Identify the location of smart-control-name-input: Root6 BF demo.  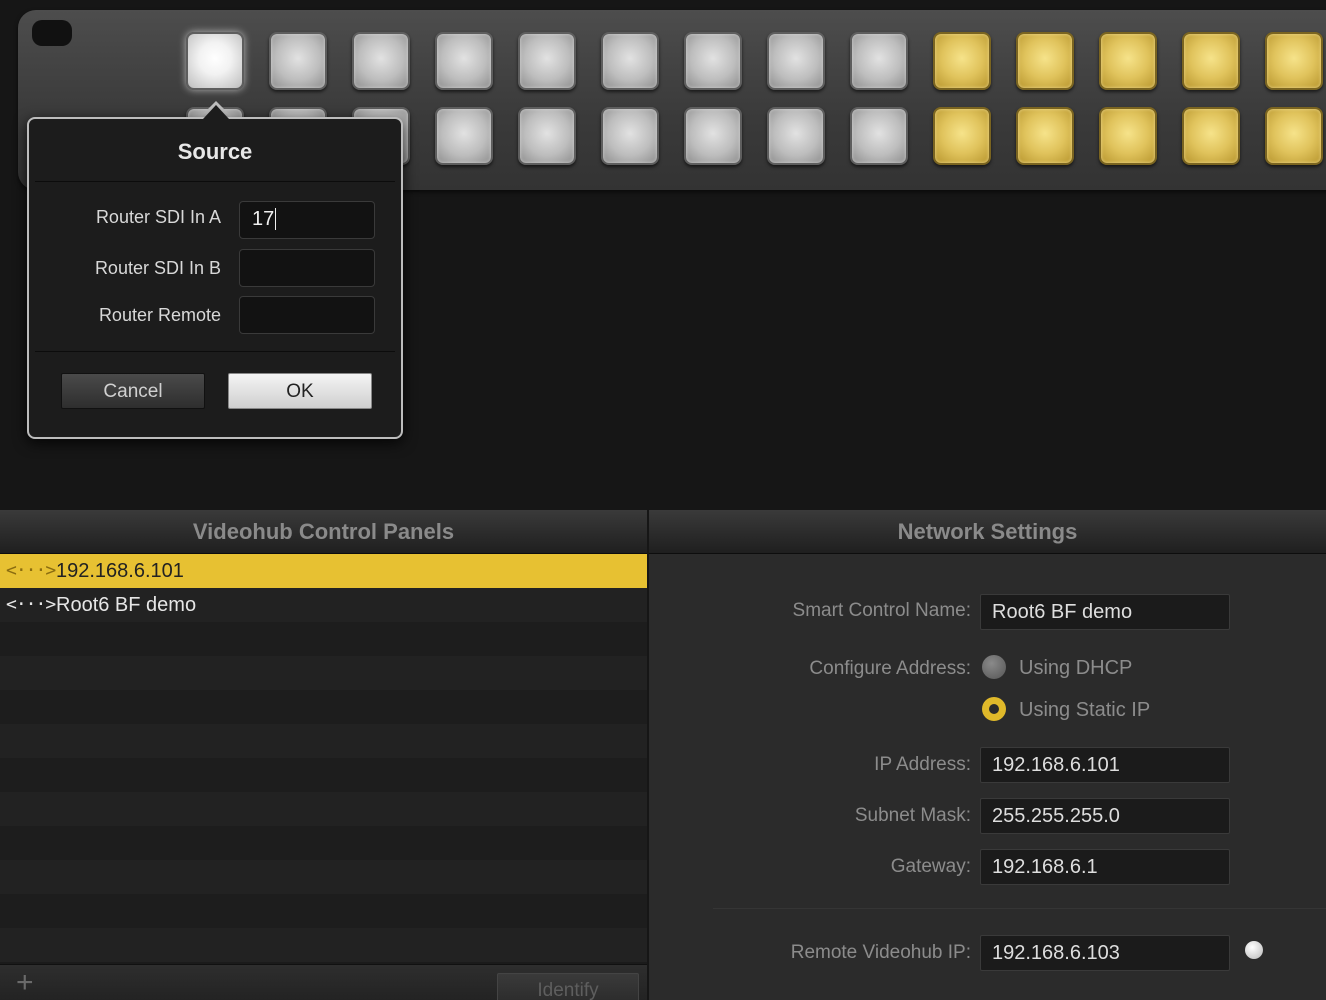
(1105, 612).